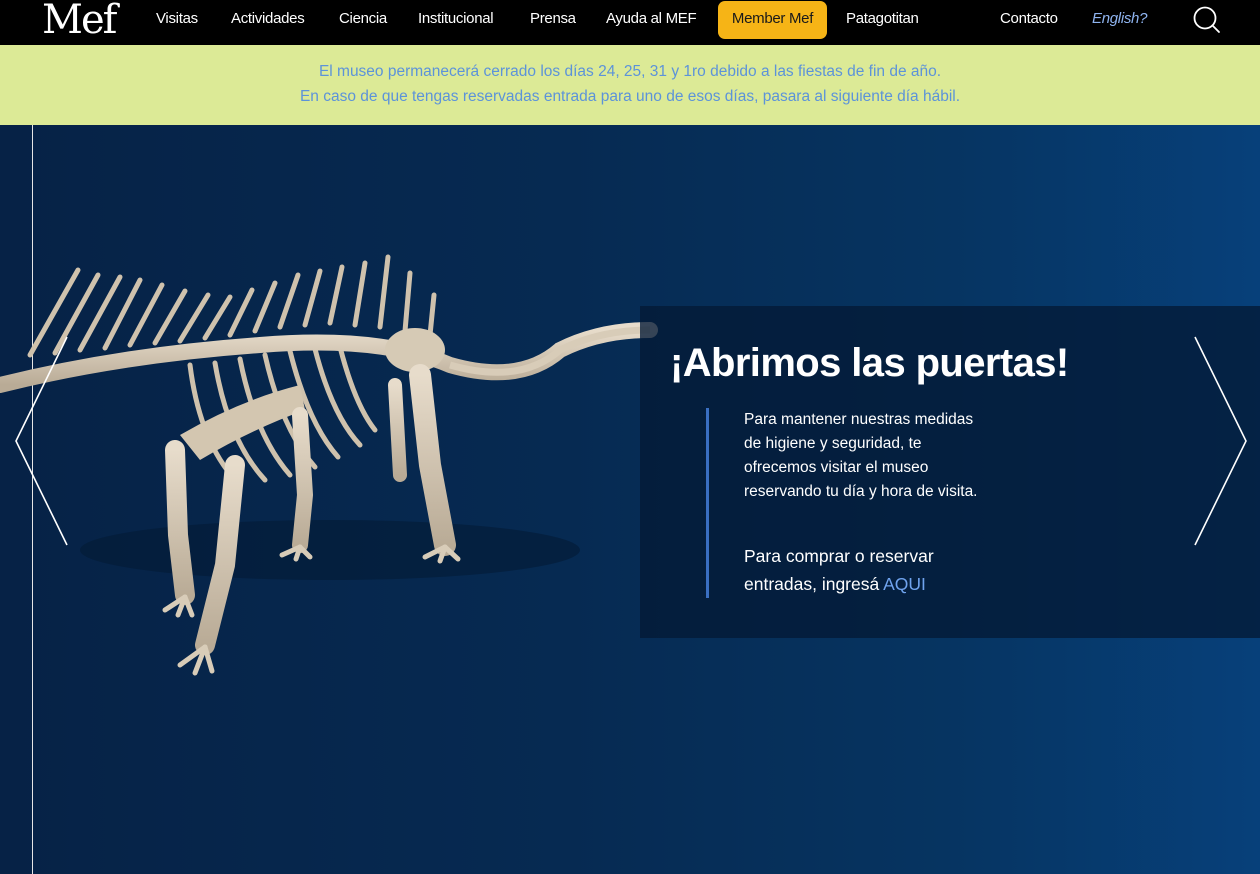  Describe the element at coordinates (882, 20) in the screenshot. I see `nav-patagotitan: Patagotitan` at that location.